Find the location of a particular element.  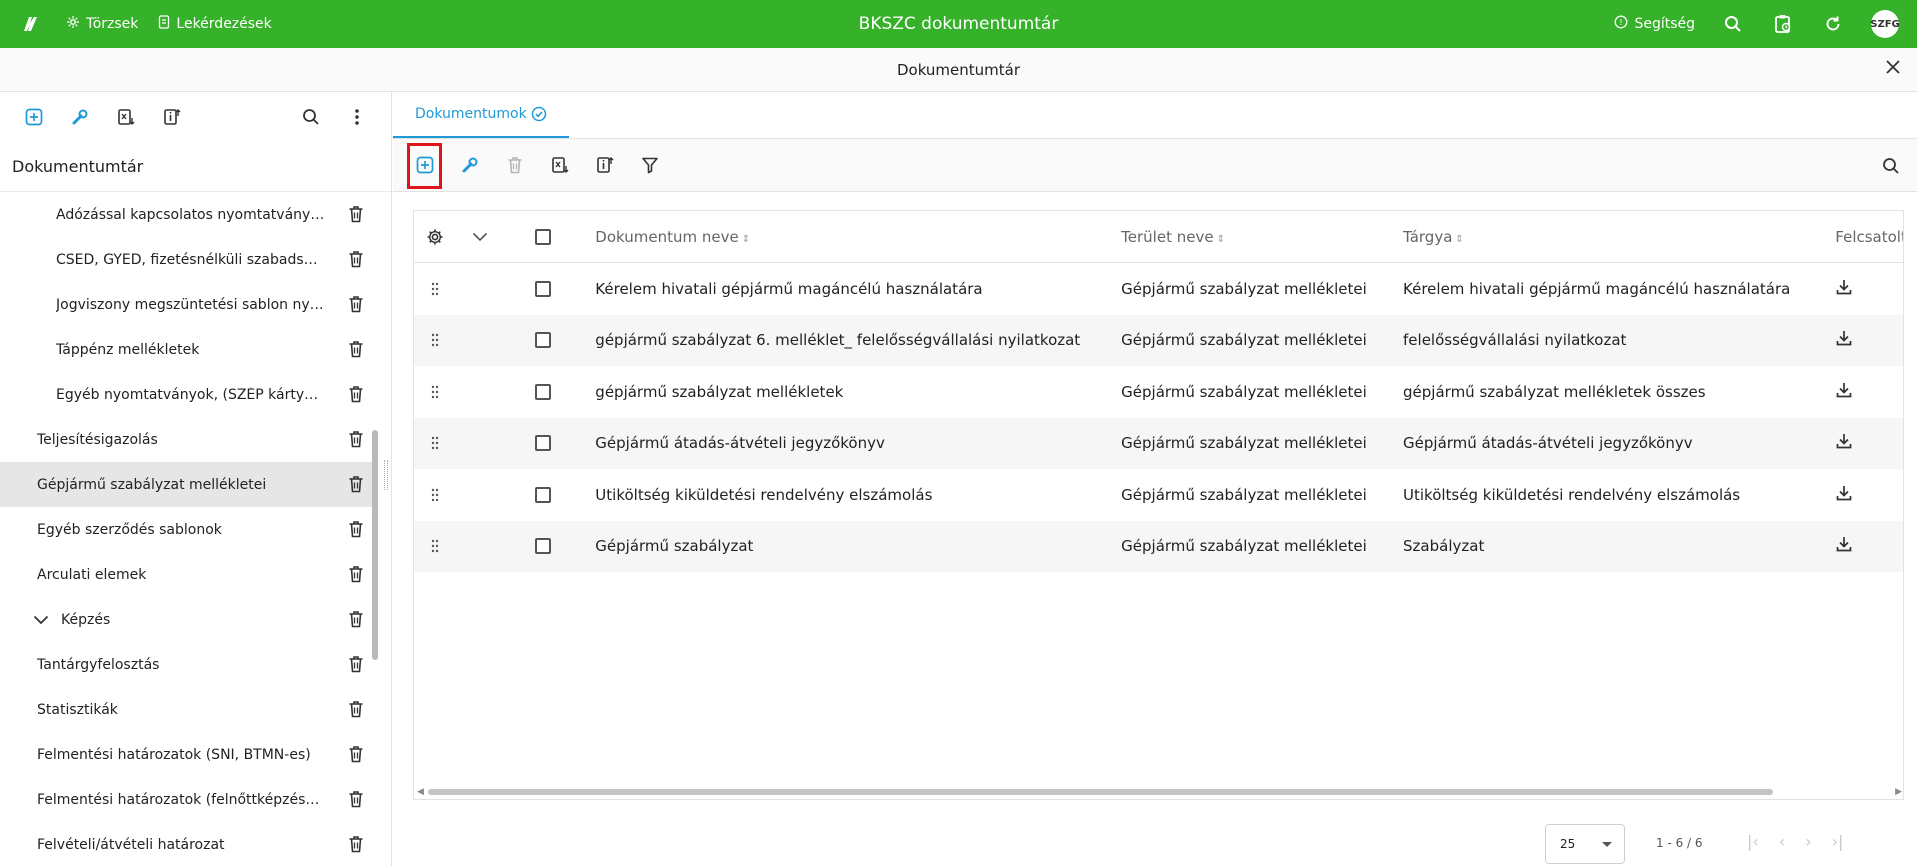

column-header-upload: Felcsatolt is located at coordinates (1863, 237).